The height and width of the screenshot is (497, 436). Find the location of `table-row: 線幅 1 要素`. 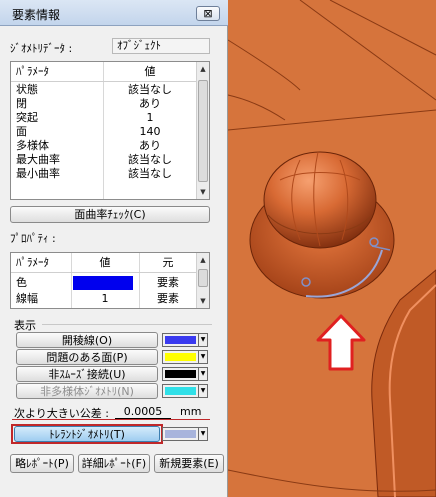

table-row: 線幅 1 要素 is located at coordinates (104, 299).